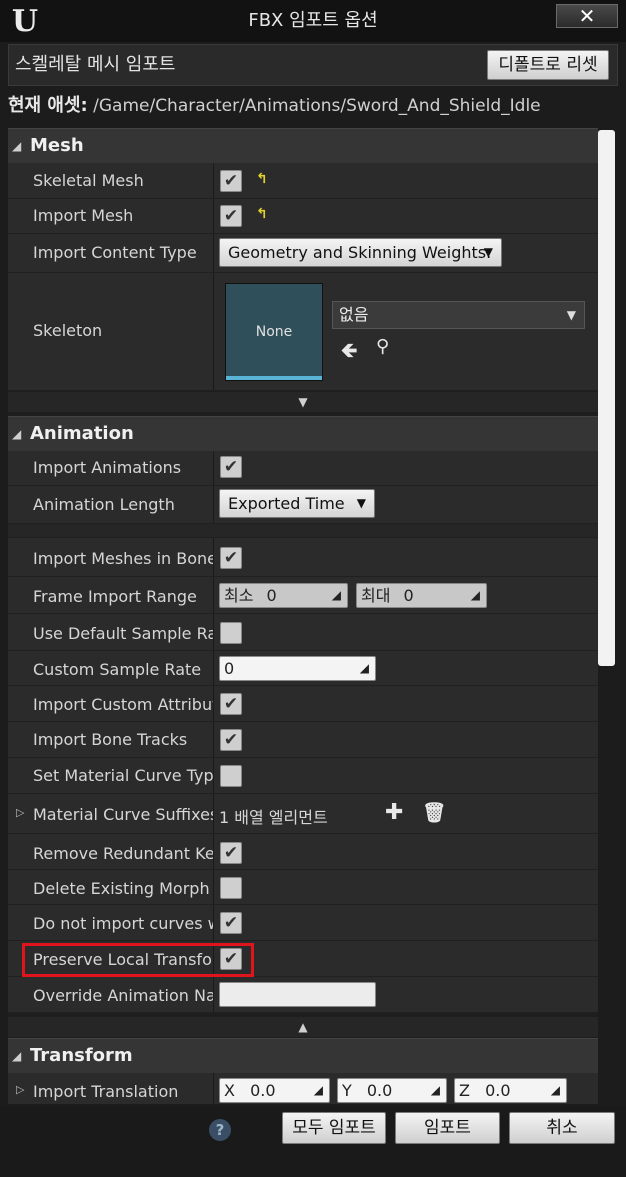 The height and width of the screenshot is (1177, 626). What do you see at coordinates (447, 1128) in the screenshot?
I see `import-button: 임포트` at bounding box center [447, 1128].